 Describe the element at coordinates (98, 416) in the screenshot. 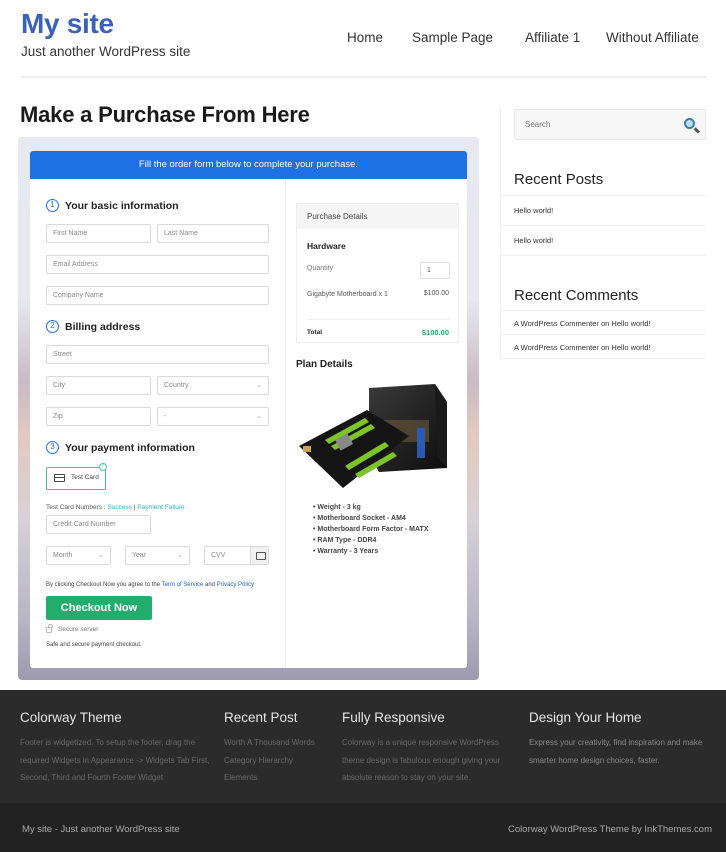

I see `zip-field: Zip` at that location.